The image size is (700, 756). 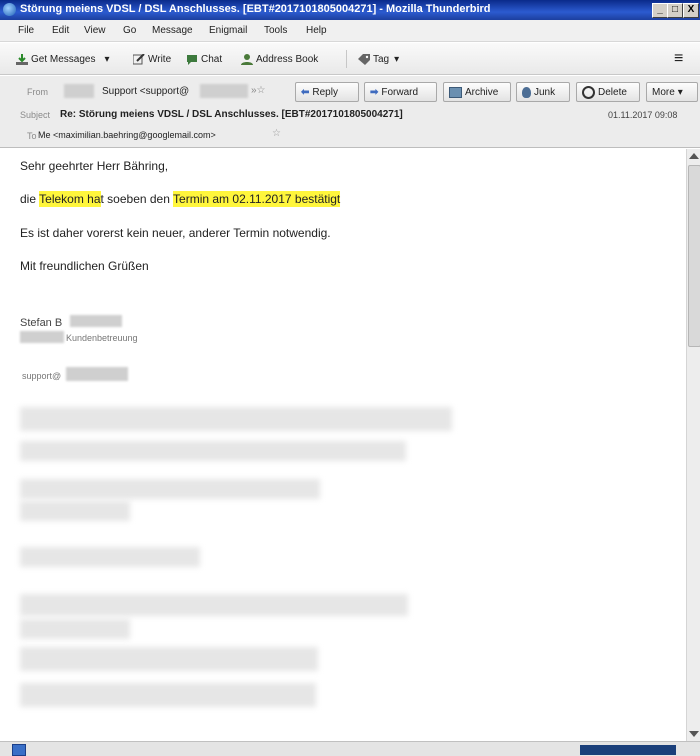 What do you see at coordinates (37, 92) in the screenshot?
I see `from-label: From` at bounding box center [37, 92].